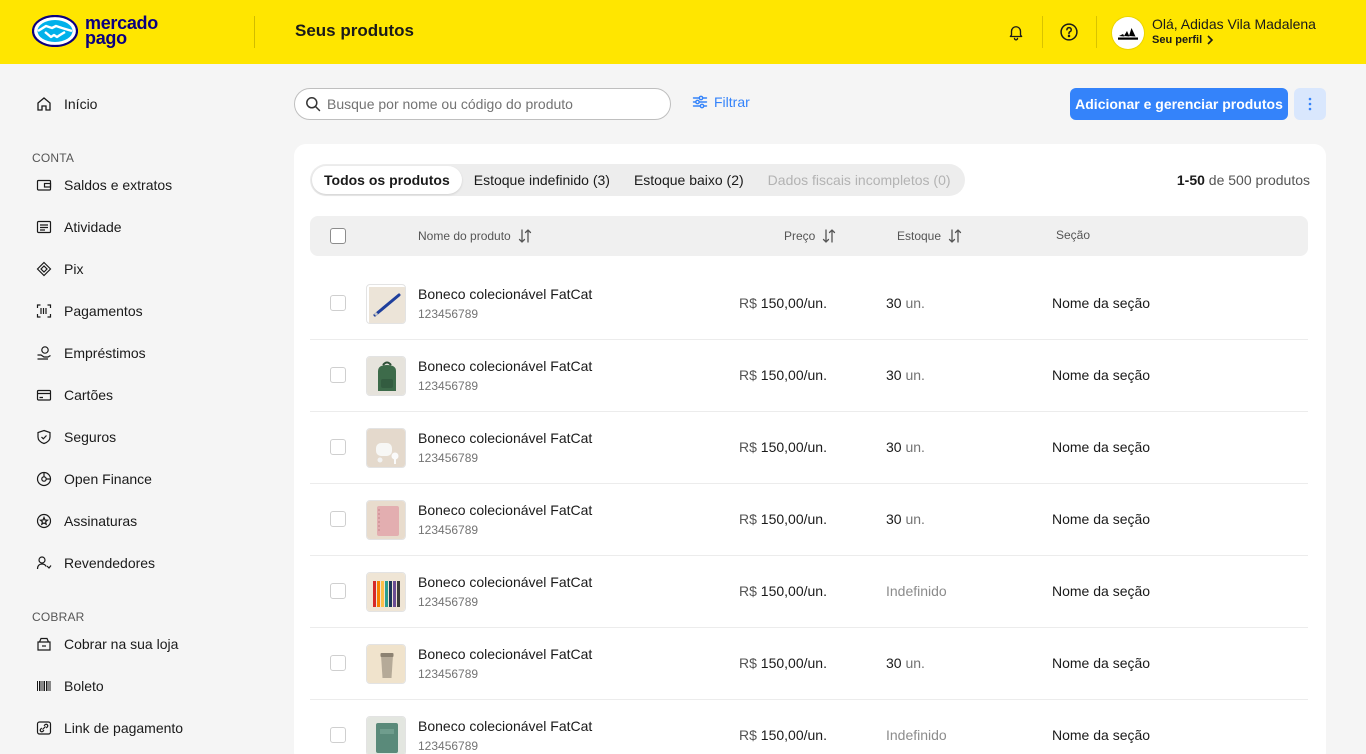  I want to click on sidebar-item-label: Link de pagamento, so click(124, 728).